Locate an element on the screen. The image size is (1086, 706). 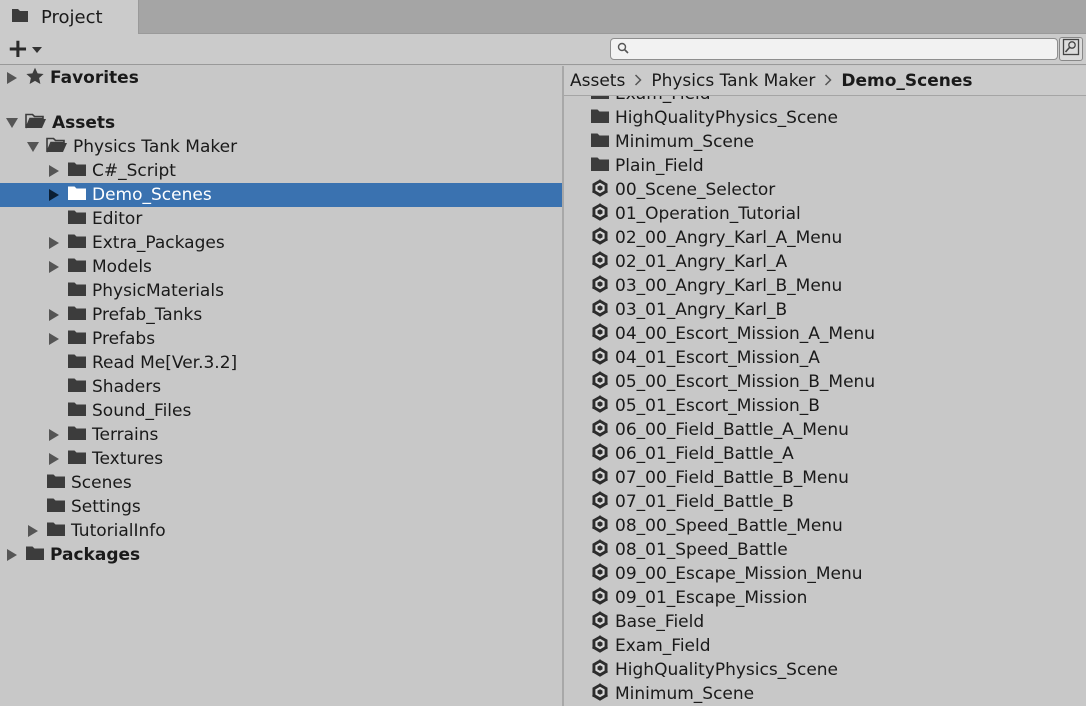
tree-item-sound-files: Sound_Files is located at coordinates (281, 411).